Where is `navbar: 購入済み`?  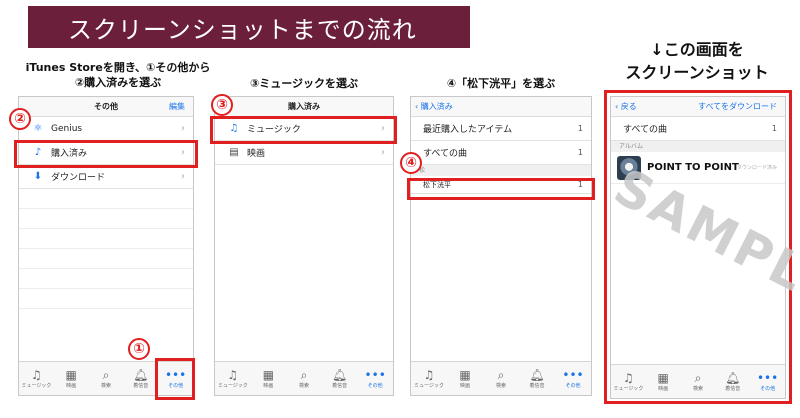
navbar: 購入済み is located at coordinates (304, 107).